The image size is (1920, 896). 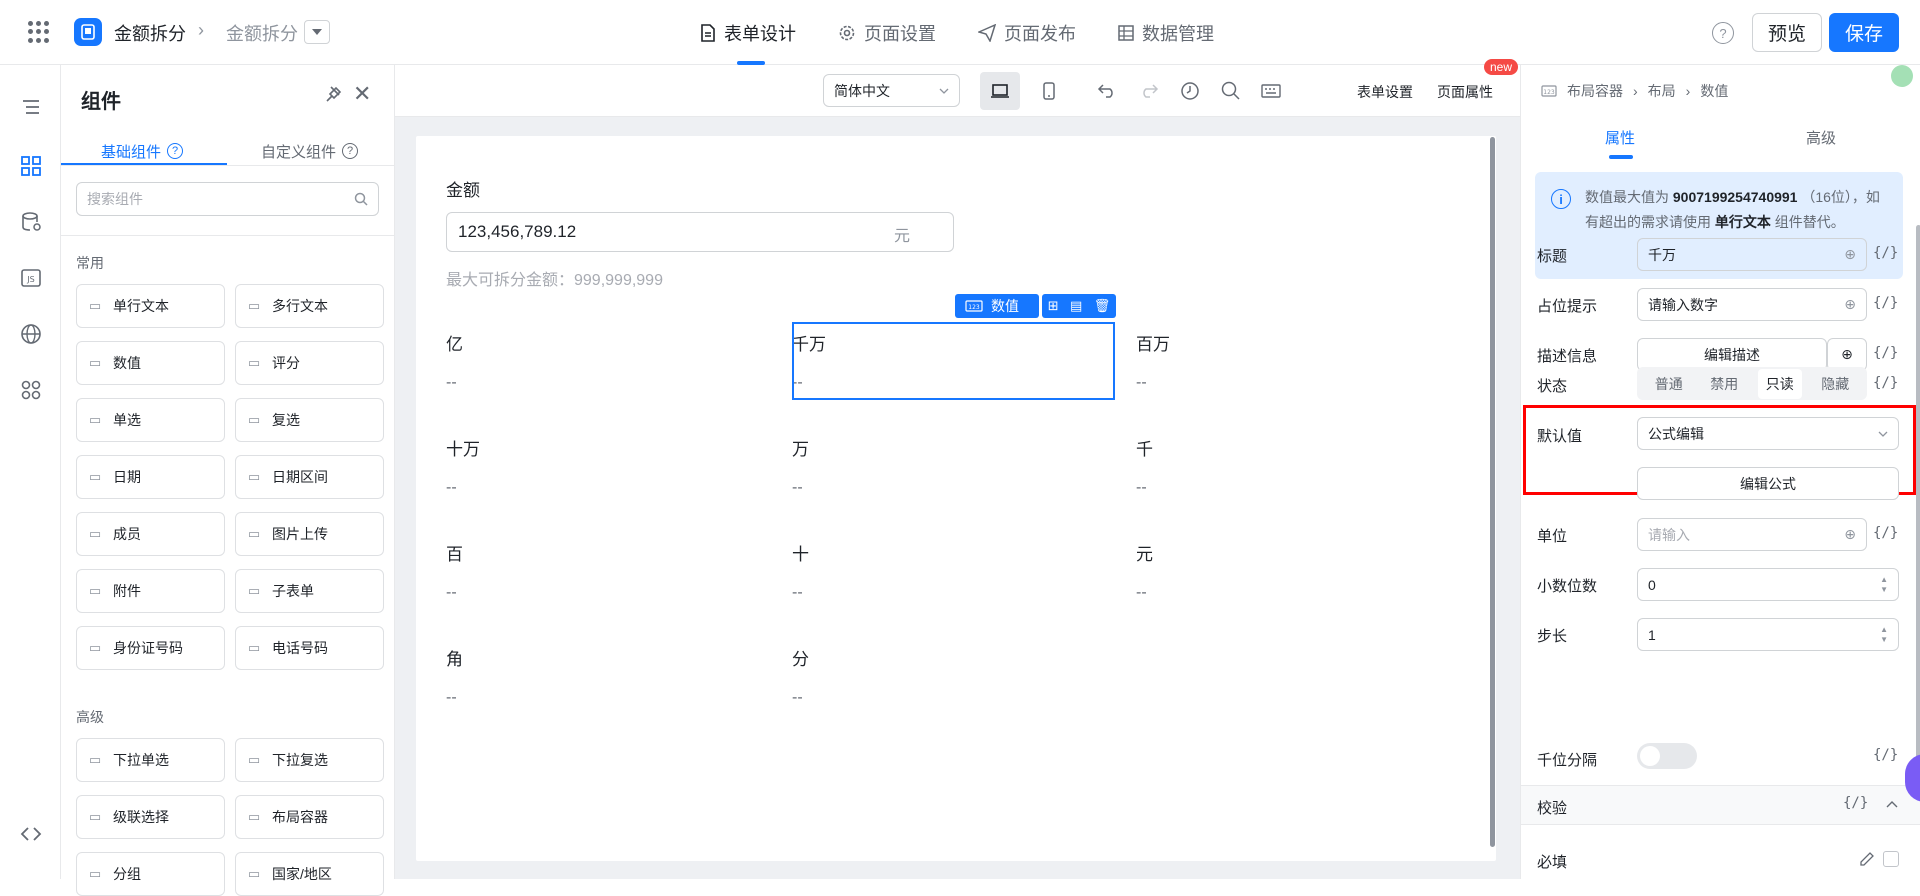 What do you see at coordinates (31, 222) in the screenshot?
I see `datasource-icon` at bounding box center [31, 222].